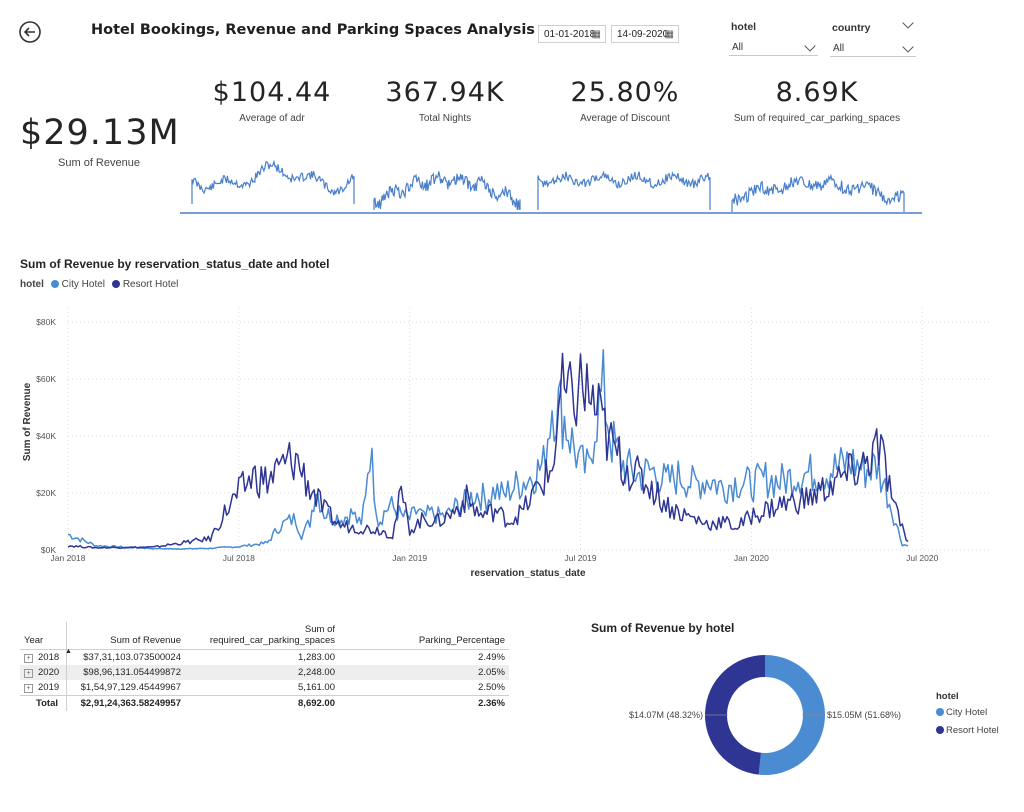  Describe the element at coordinates (424, 636) in the screenshot. I see `header-parking-pct: Parking_Percentage` at that location.